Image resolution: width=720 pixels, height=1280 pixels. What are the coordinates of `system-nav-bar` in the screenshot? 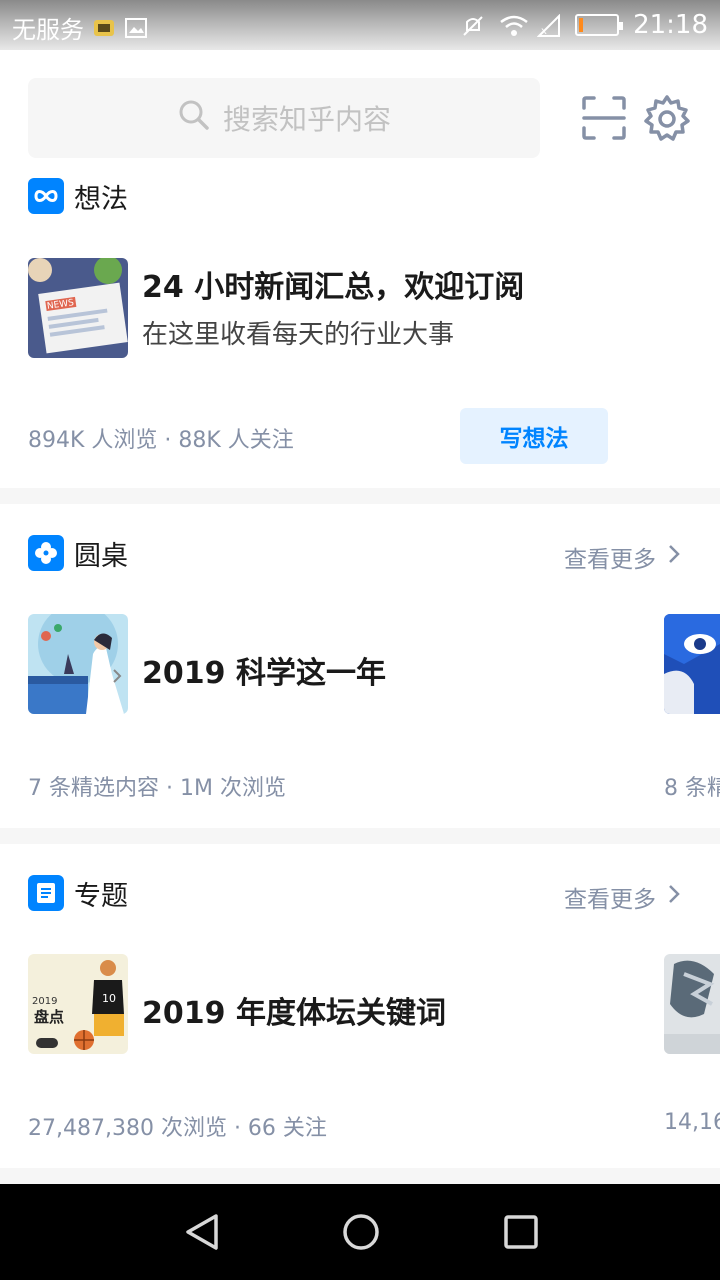 It's located at (360, 1232).